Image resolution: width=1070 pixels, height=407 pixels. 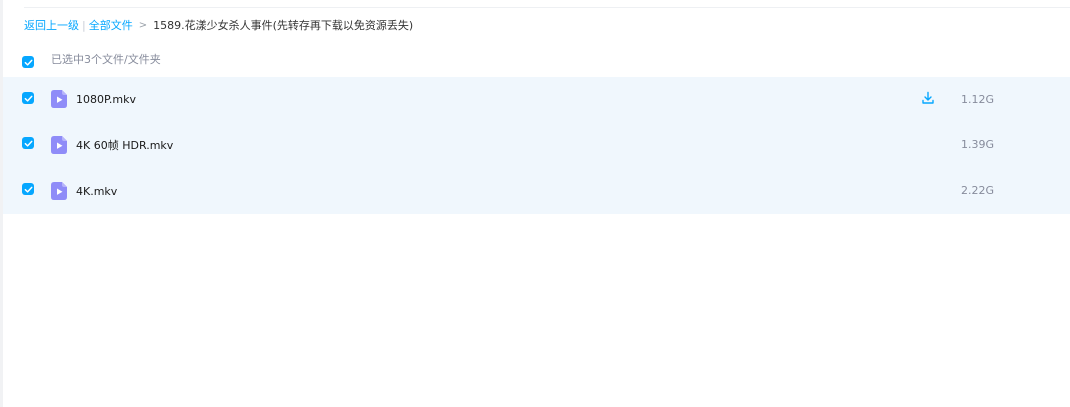 I want to click on selection-summary: 已选中3个文件/文件夹, so click(x=106, y=59).